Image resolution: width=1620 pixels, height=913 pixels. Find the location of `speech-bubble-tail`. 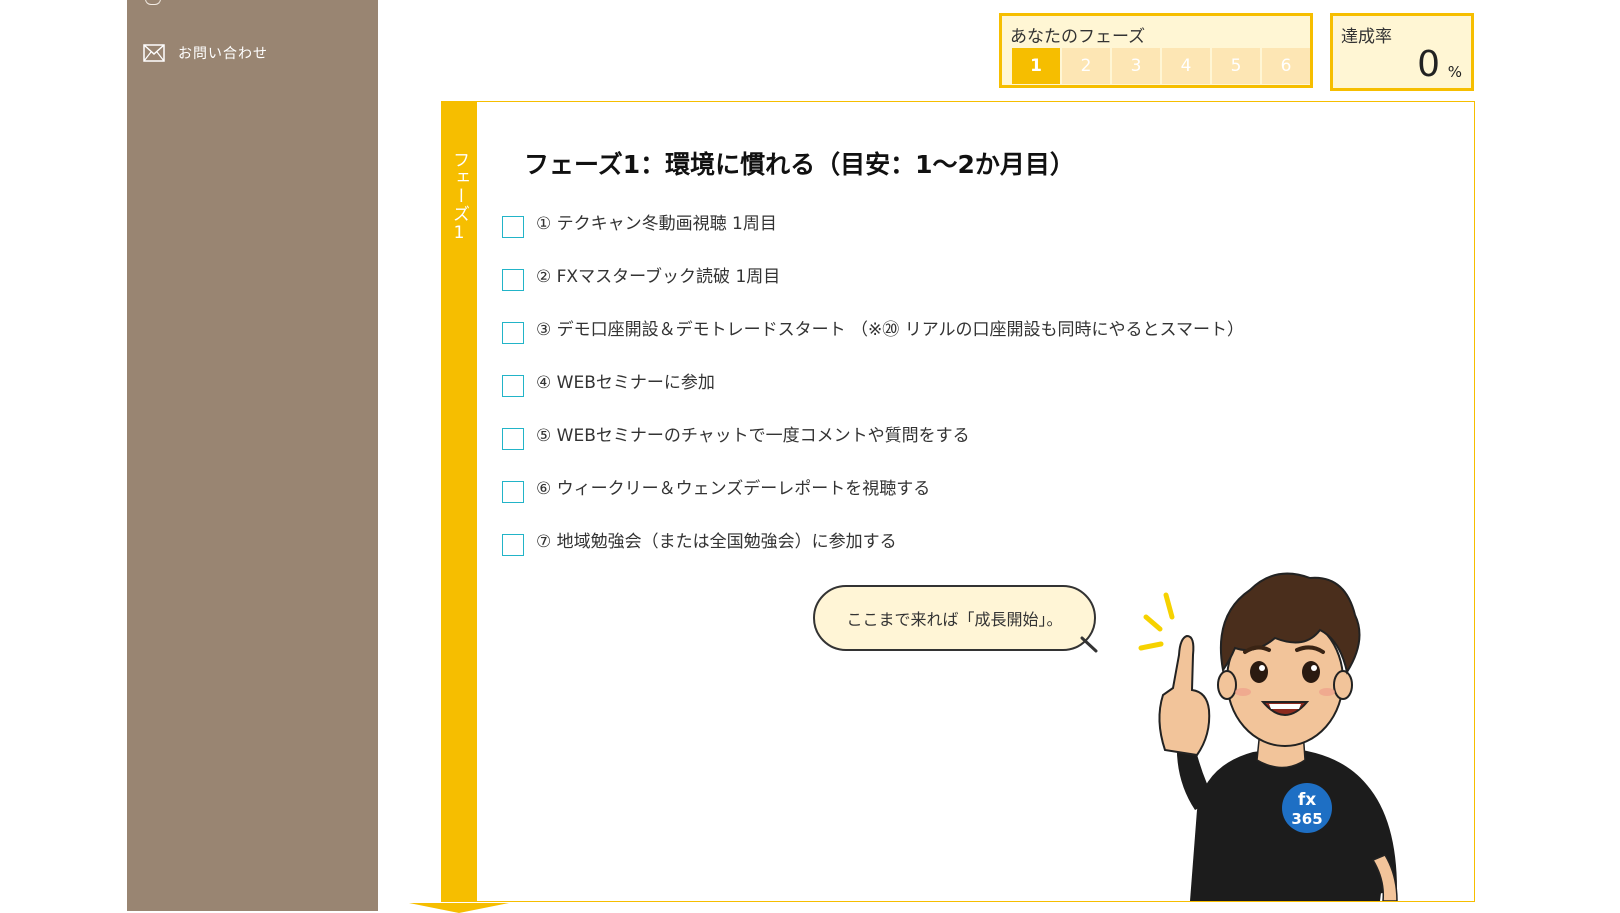

speech-bubble-tail is located at coordinates (1089, 644).